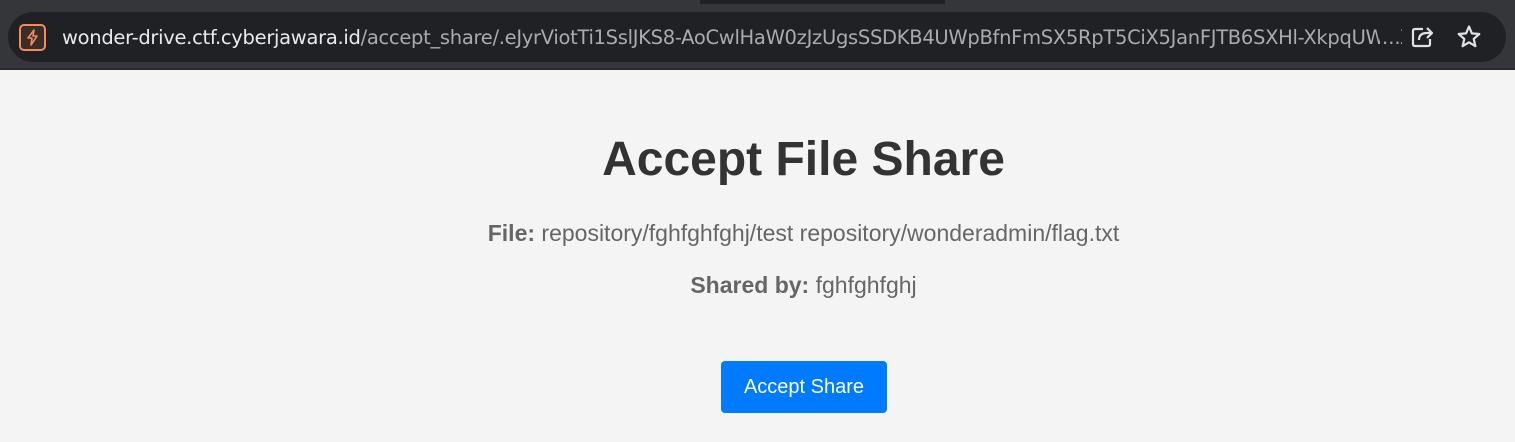  I want to click on share-icon, so click(1422, 37).